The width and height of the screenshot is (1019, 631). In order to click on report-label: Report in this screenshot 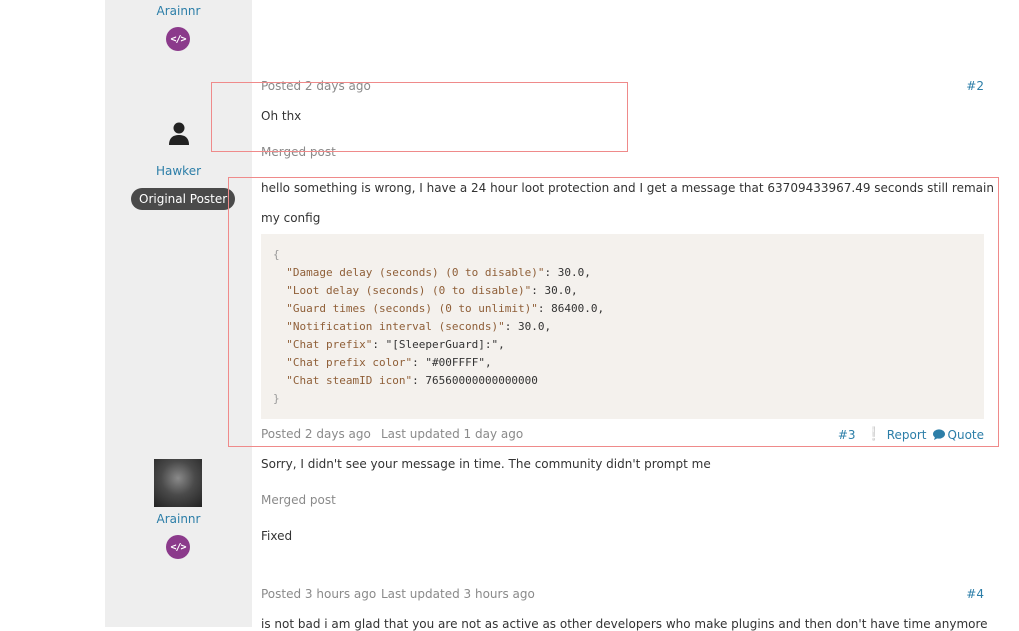, I will do `click(906, 434)`.